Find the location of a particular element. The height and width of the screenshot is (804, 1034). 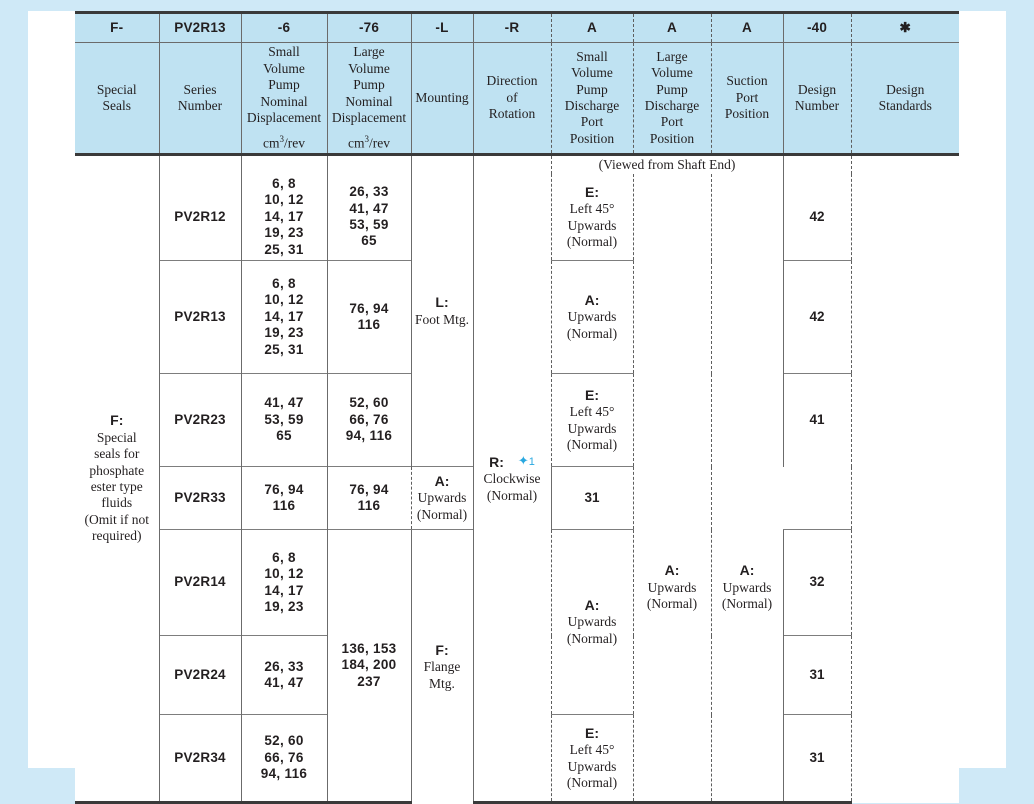

header-label-large-displacement-text: Large Volume Pump Nominal Displacement is located at coordinates (369, 84).